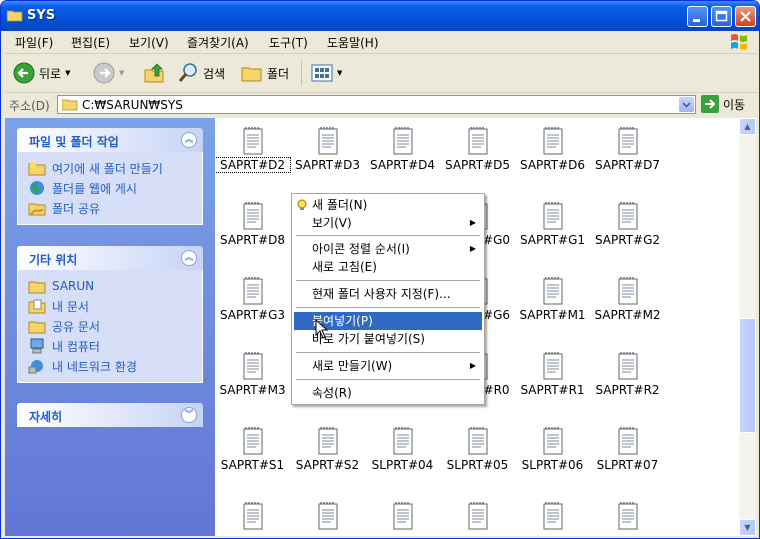 This screenshot has width=760, height=539. Describe the element at coordinates (37, 306) in the screenshot. I see `documents-folder-icon` at that location.